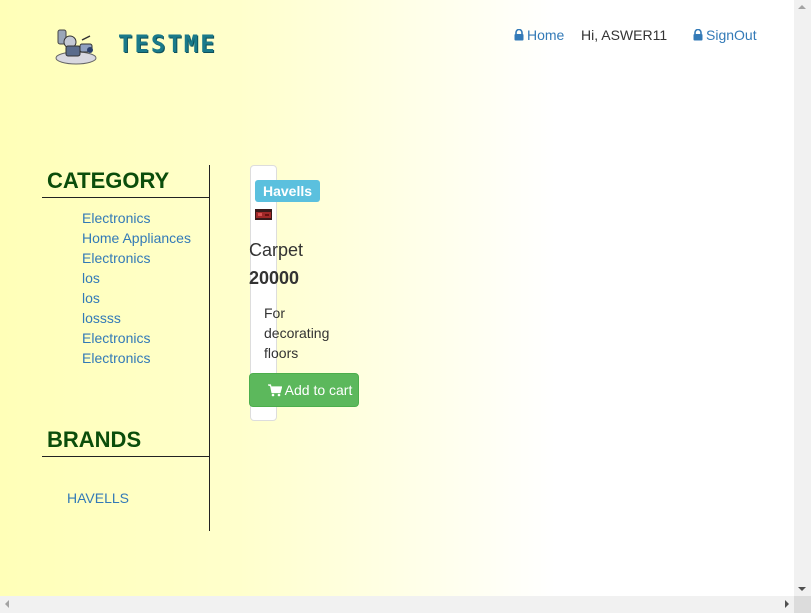  Describe the element at coordinates (167, 44) in the screenshot. I see `site-brand-name: TESTME` at that location.